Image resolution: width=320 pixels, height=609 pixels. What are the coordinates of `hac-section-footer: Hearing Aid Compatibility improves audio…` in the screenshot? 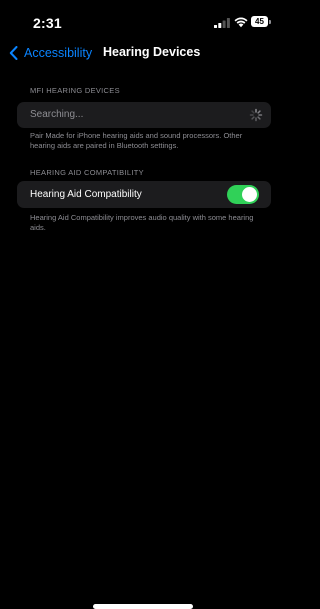 It's located at (142, 222).